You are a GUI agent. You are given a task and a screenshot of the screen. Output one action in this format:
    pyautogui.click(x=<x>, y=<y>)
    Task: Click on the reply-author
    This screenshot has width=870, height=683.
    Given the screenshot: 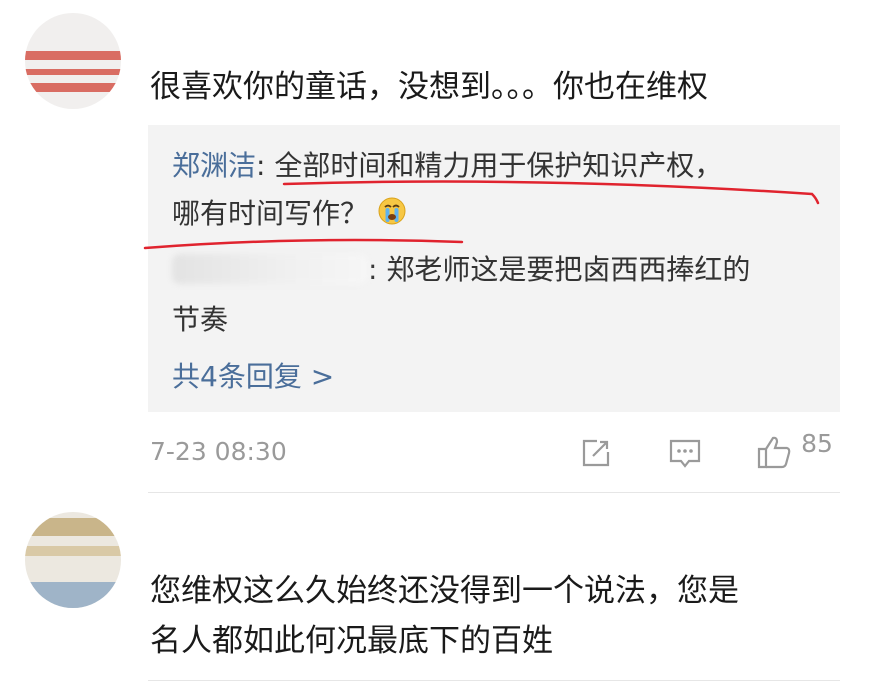 What is the action you would take?
    pyautogui.click(x=270, y=269)
    